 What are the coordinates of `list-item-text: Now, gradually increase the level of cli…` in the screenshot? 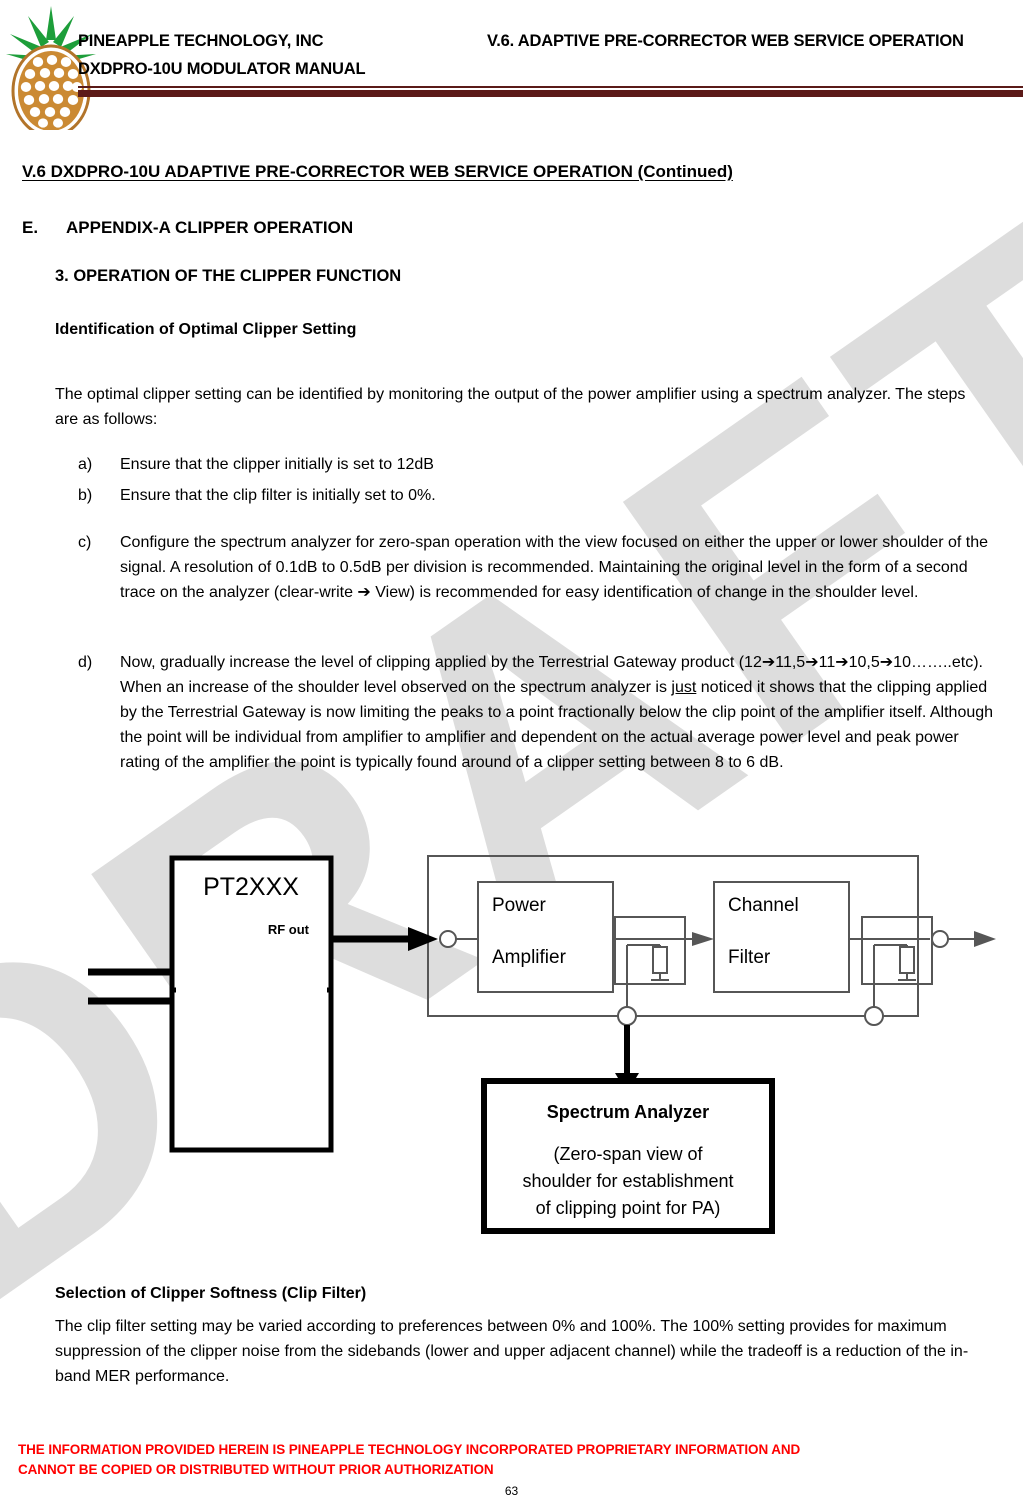 It's located at (559, 712).